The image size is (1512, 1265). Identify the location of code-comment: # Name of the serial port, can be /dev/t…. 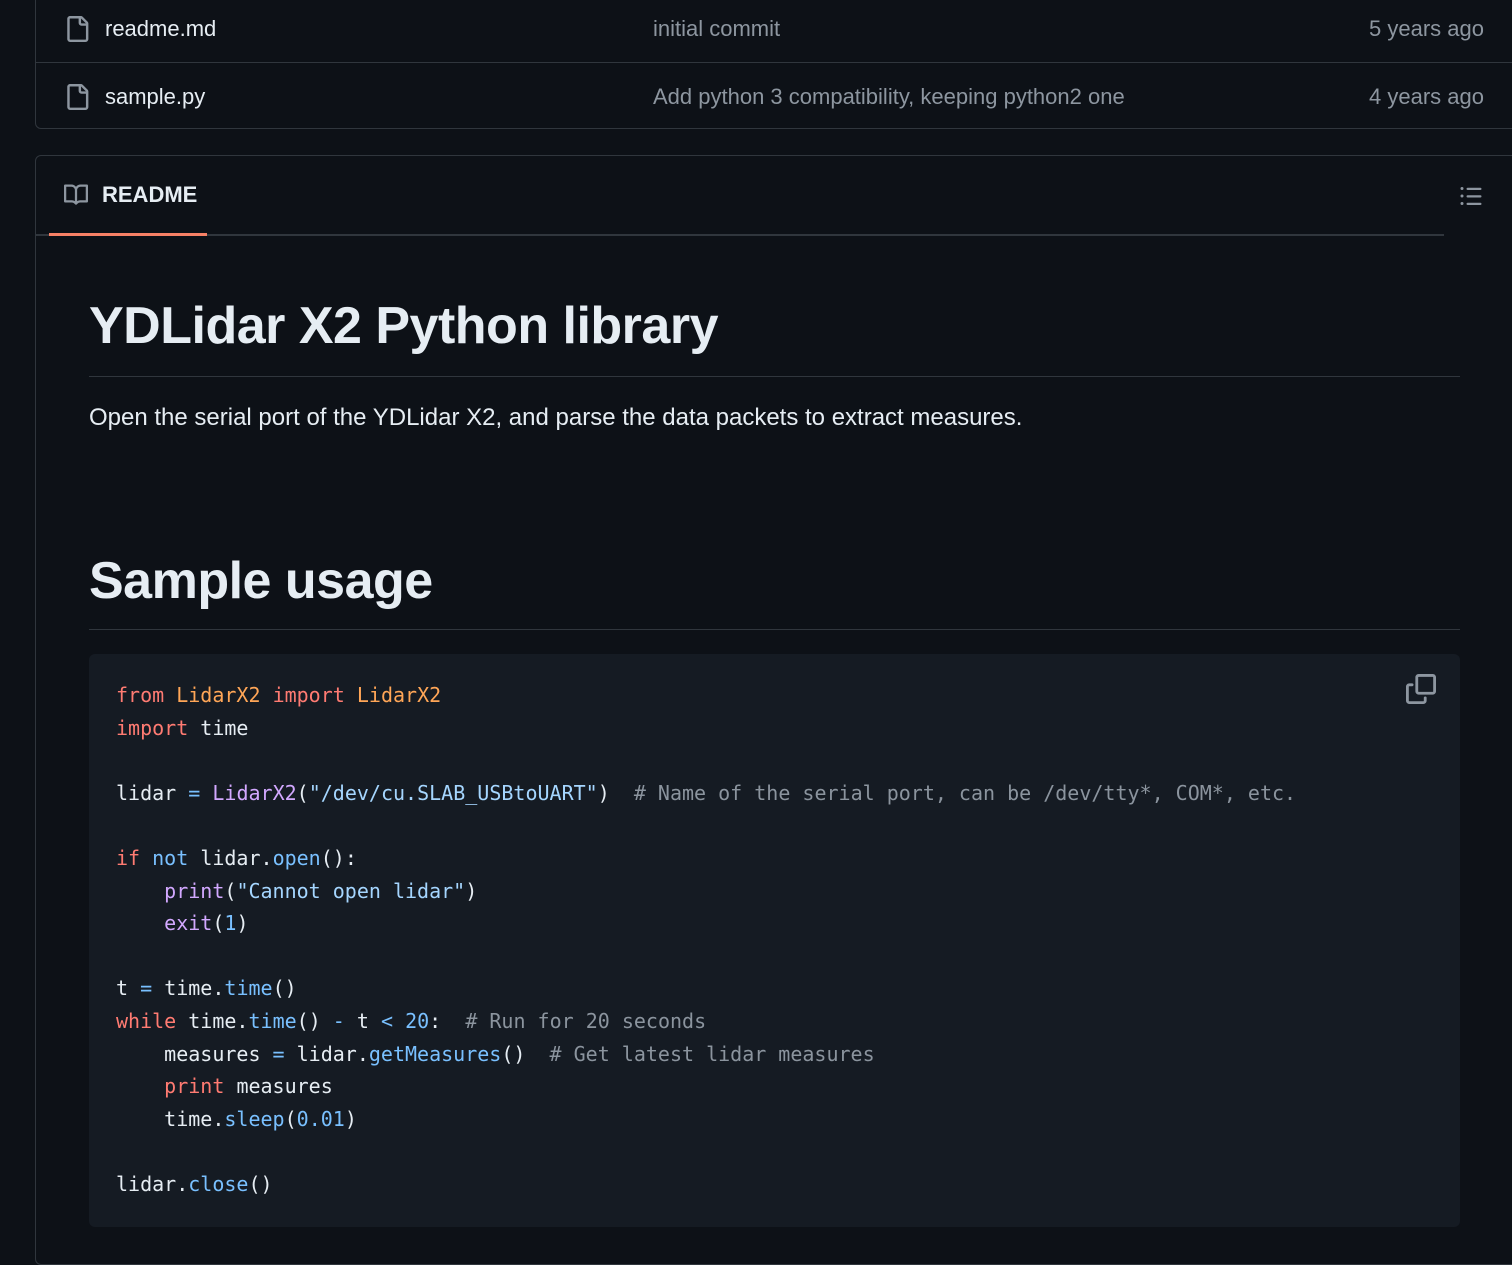
(965, 792).